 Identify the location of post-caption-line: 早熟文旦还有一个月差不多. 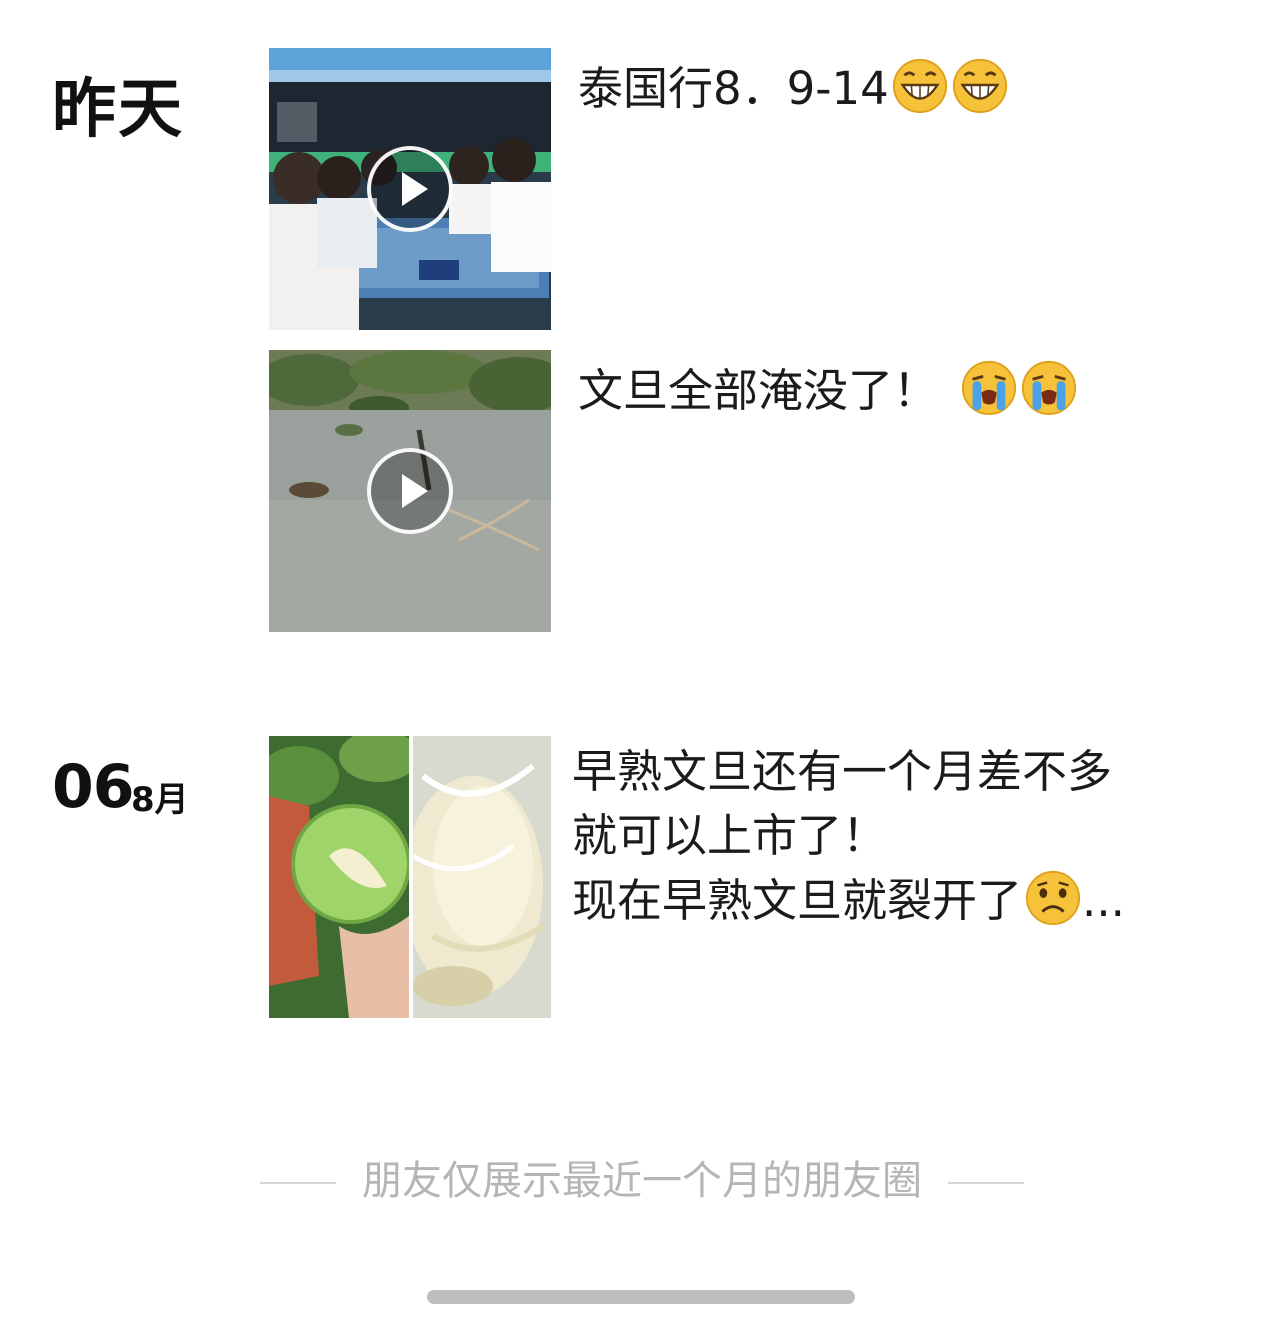
(842, 771).